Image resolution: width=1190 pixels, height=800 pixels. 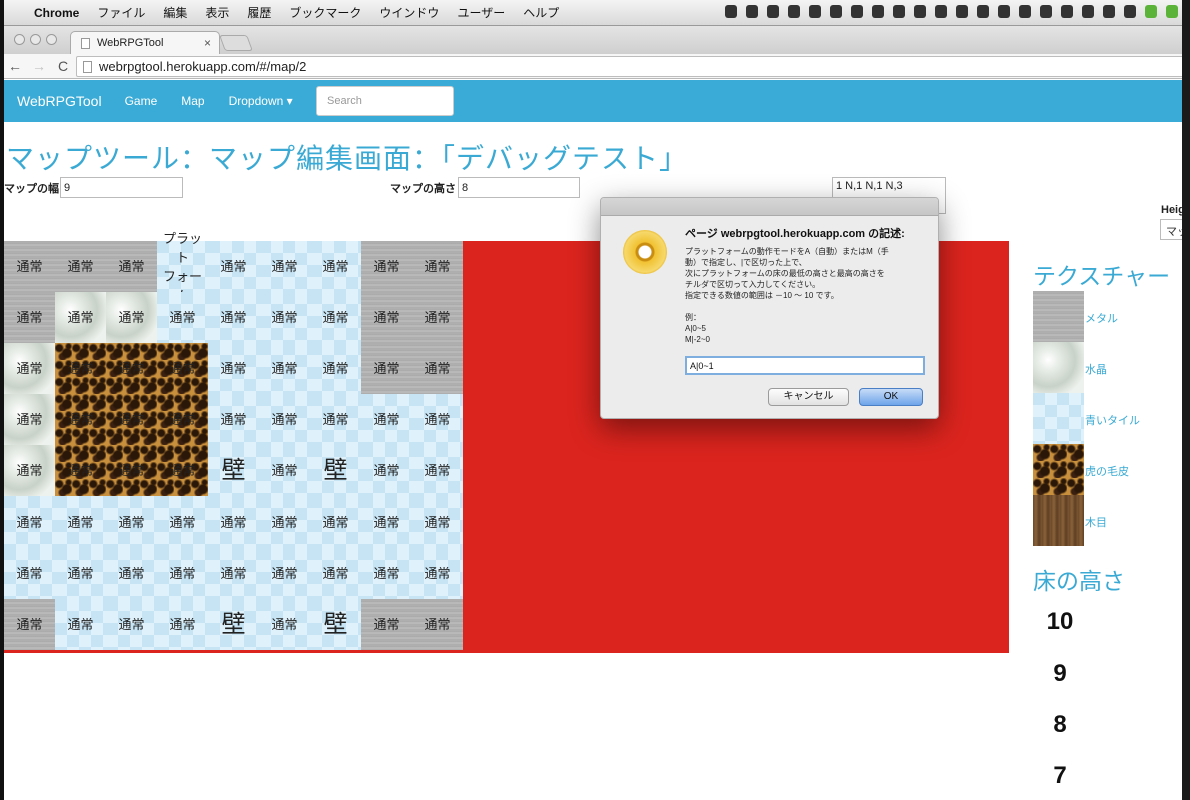 I want to click on texture-swatch-metal, so click(x=1058, y=316).